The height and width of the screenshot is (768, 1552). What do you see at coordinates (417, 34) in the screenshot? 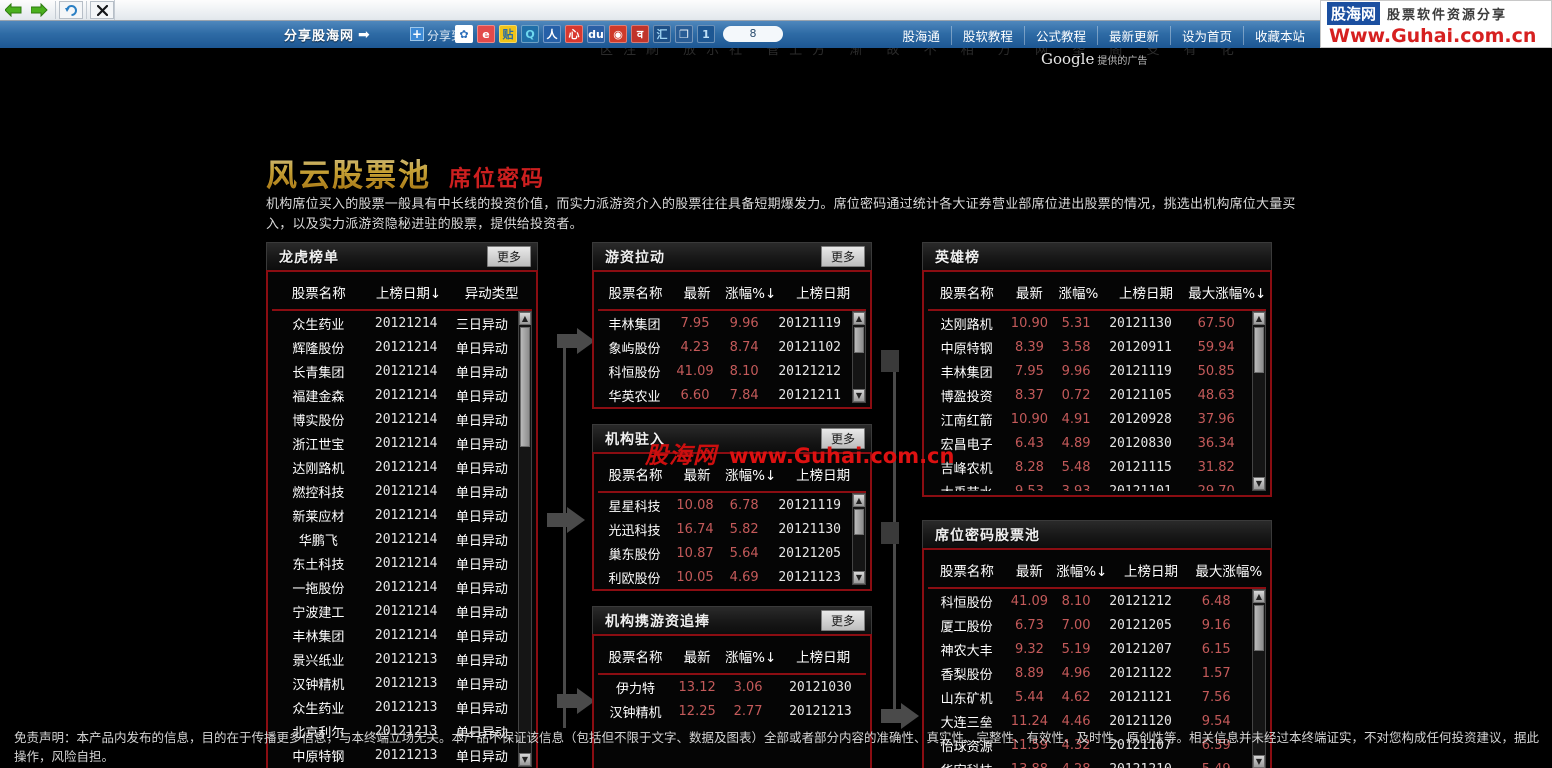
I see `plus-icon: +` at bounding box center [417, 34].